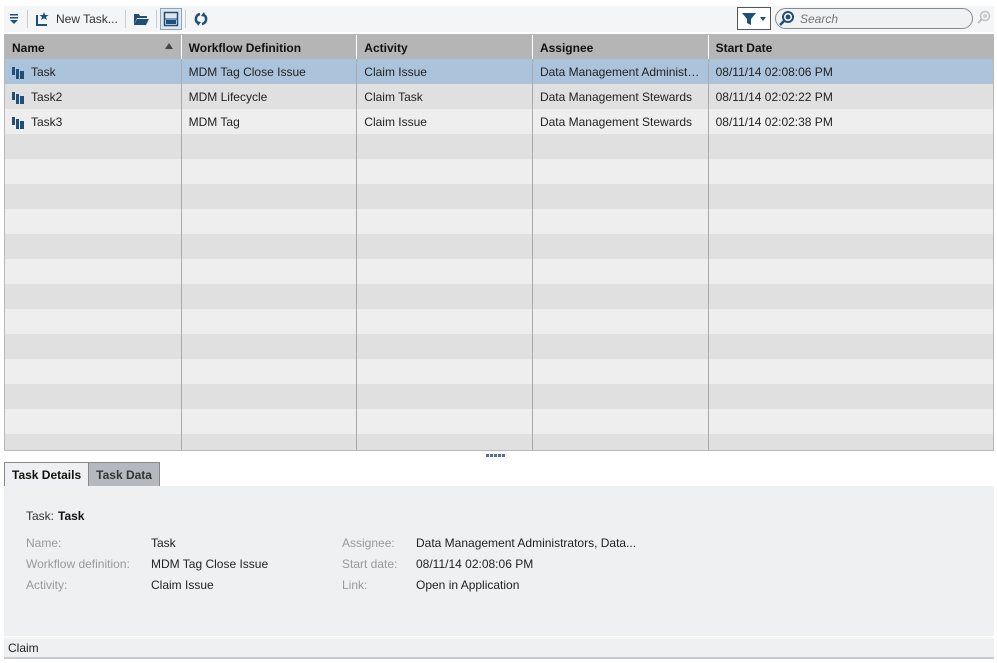 This screenshot has width=997, height=663. I want to click on search-go-button, so click(984, 19).